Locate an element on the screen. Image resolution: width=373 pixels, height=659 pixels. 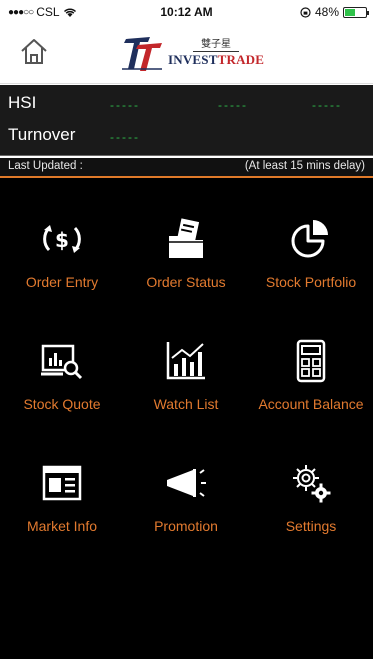
delay-note: (At least 15 mins delay) is located at coordinates (304, 166).